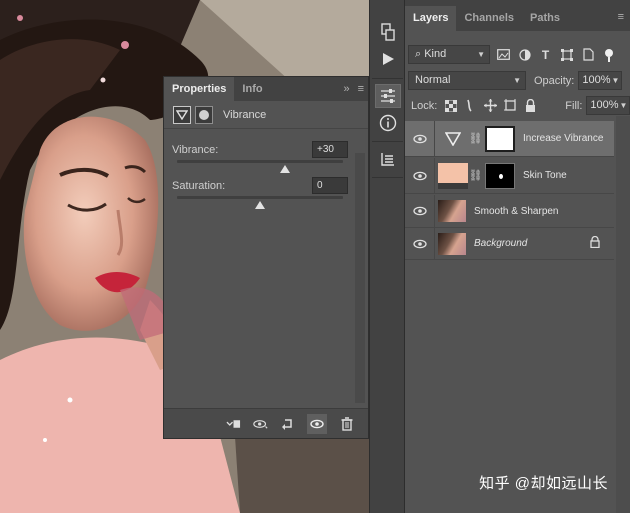  I want to click on layer-name: Increase Vibrance, so click(563, 138).